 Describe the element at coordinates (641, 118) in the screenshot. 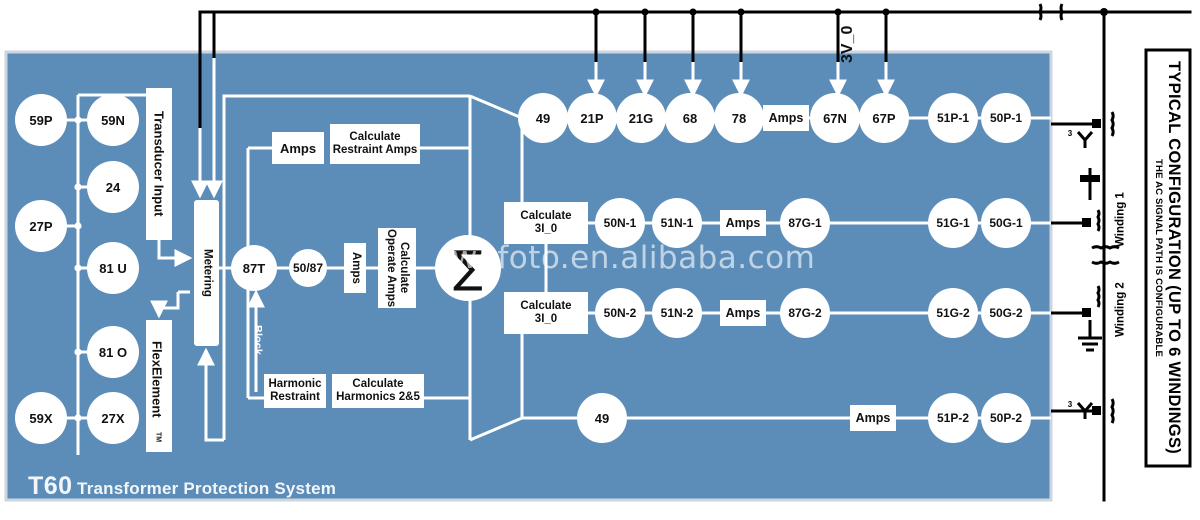

I see `node-winding-1-phase-21g` at that location.